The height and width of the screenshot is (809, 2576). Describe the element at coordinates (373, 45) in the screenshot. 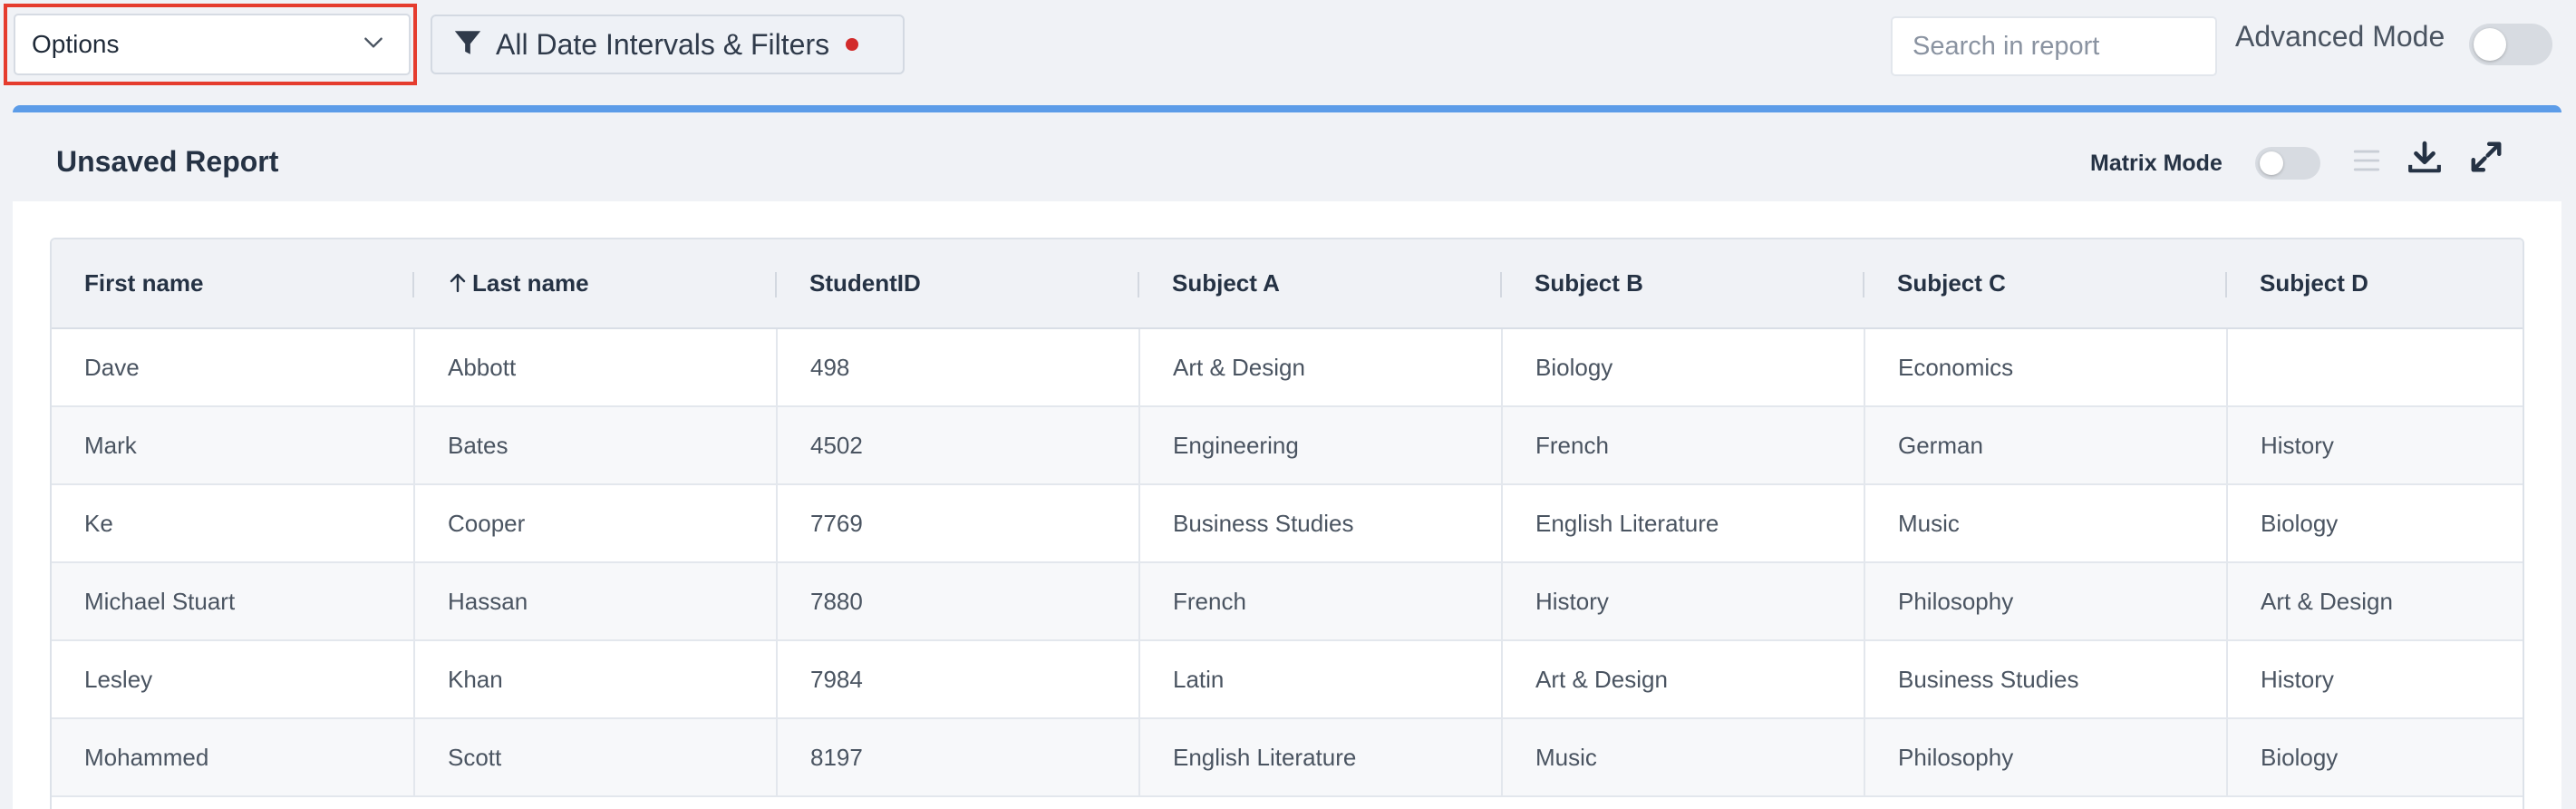

I see `chevron-down-icon` at that location.